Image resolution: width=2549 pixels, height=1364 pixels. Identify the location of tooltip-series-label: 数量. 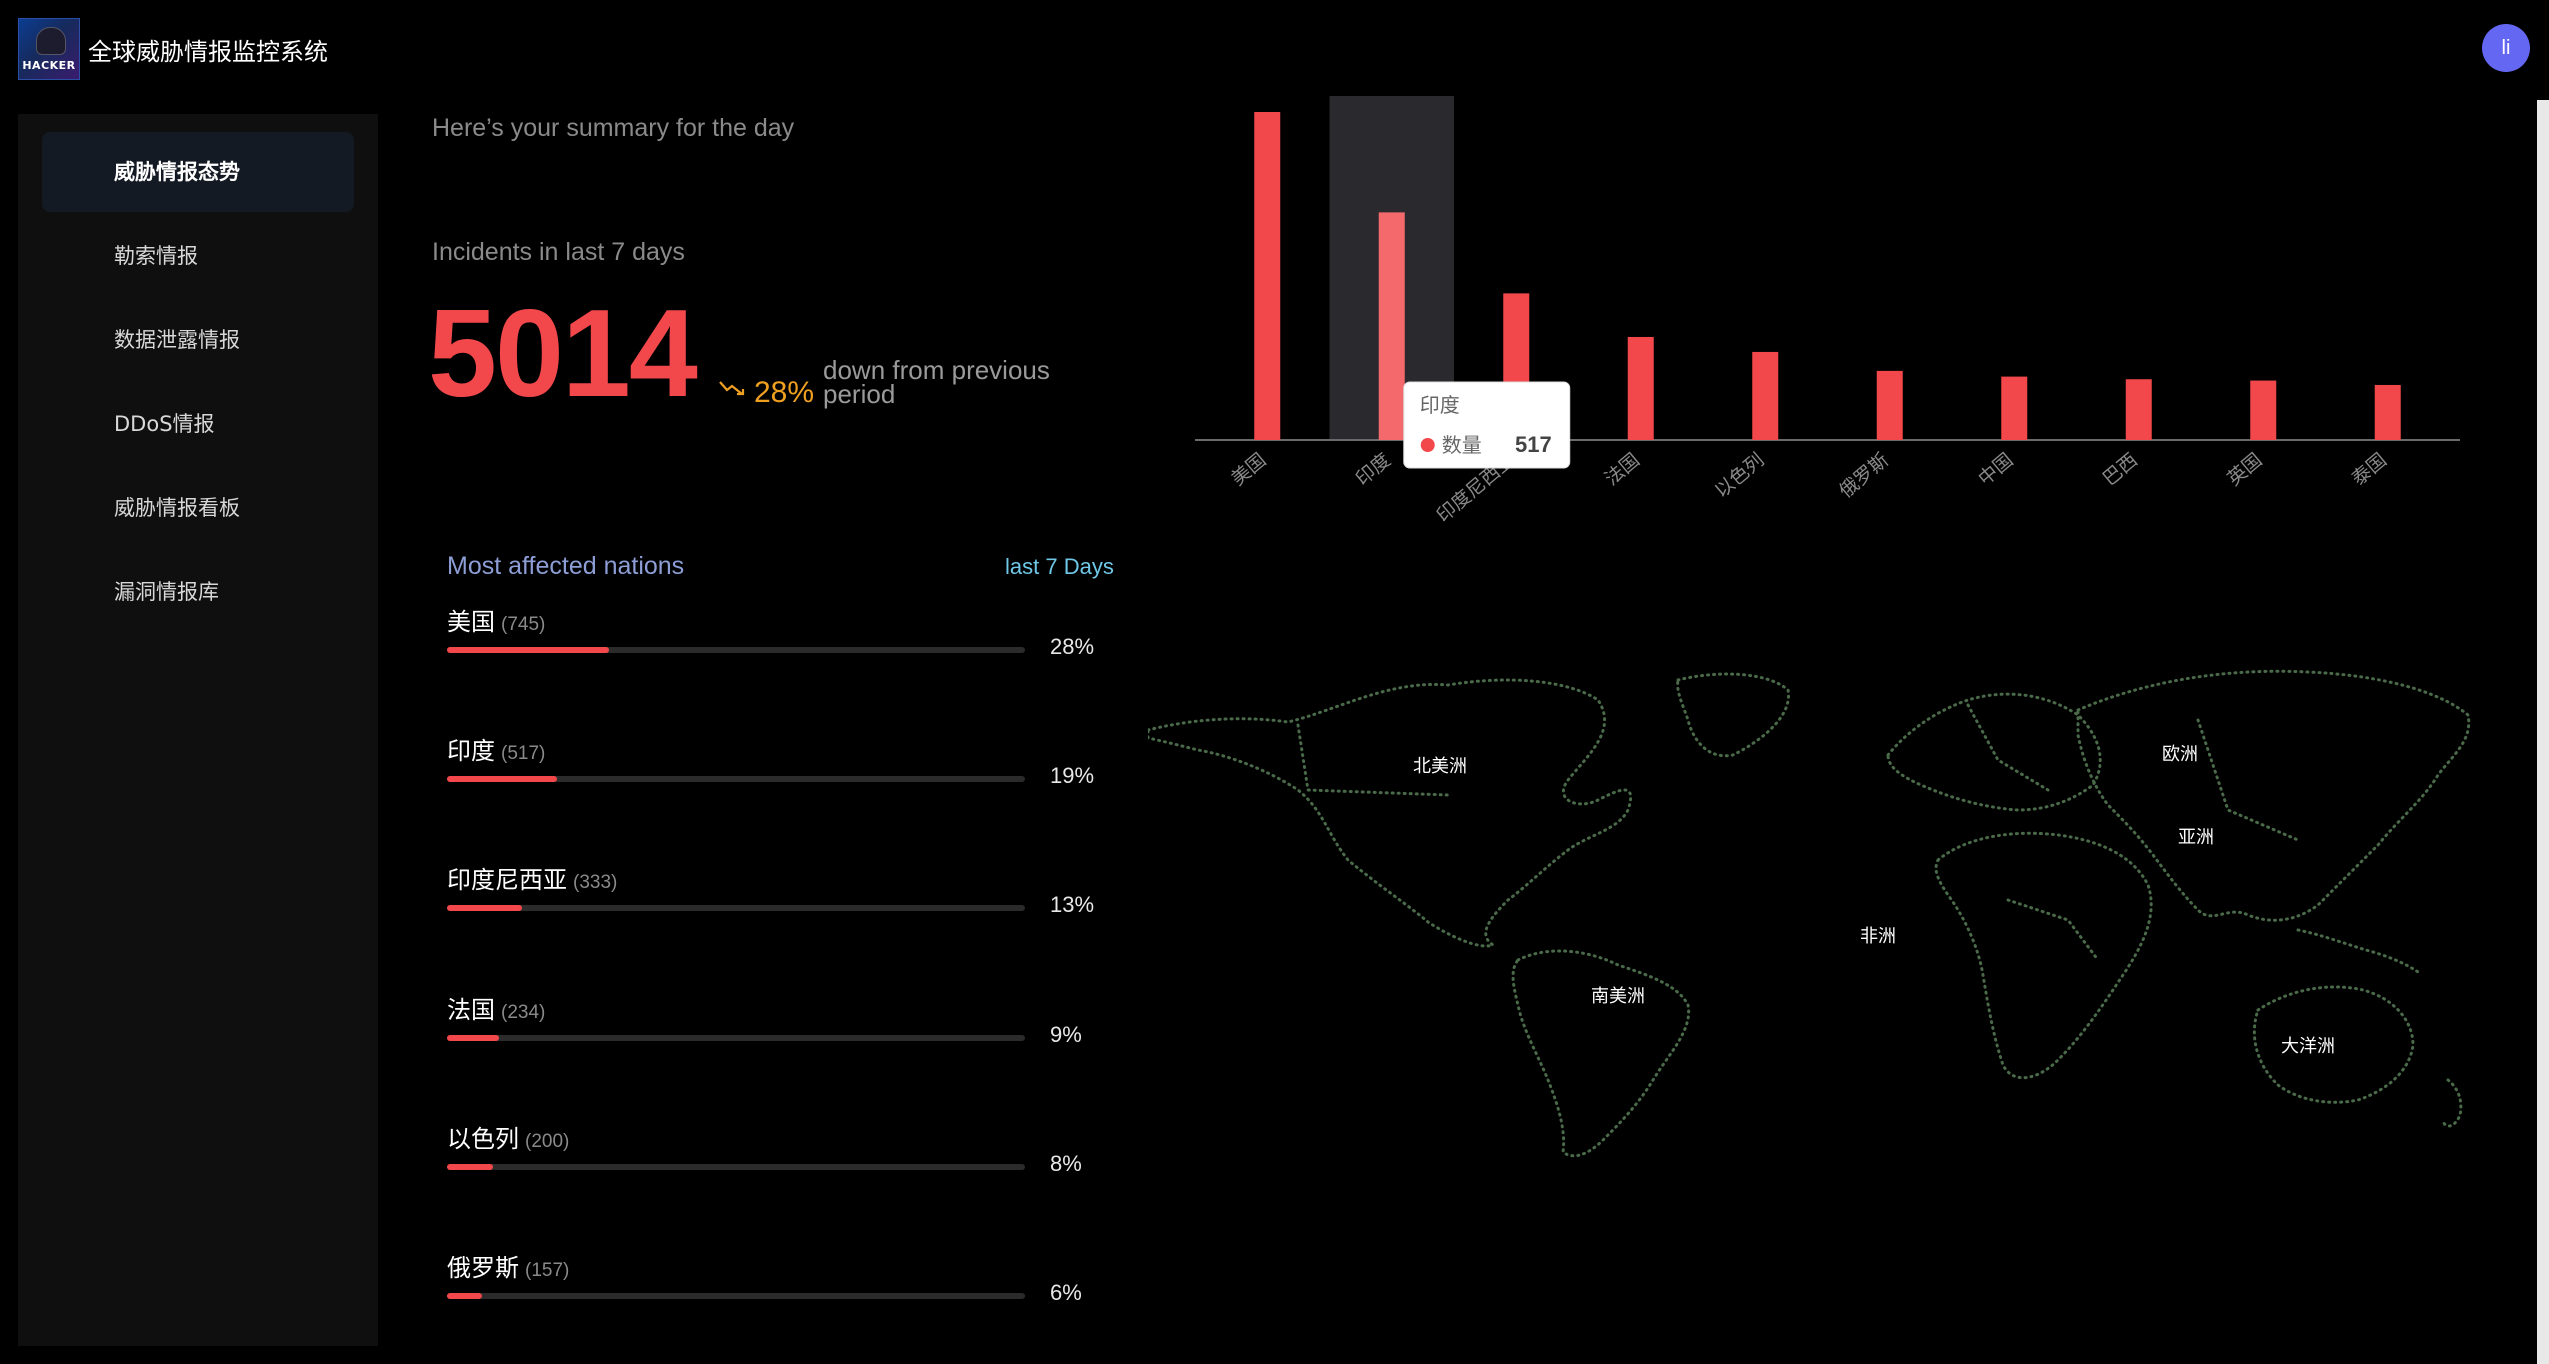
(1462, 445).